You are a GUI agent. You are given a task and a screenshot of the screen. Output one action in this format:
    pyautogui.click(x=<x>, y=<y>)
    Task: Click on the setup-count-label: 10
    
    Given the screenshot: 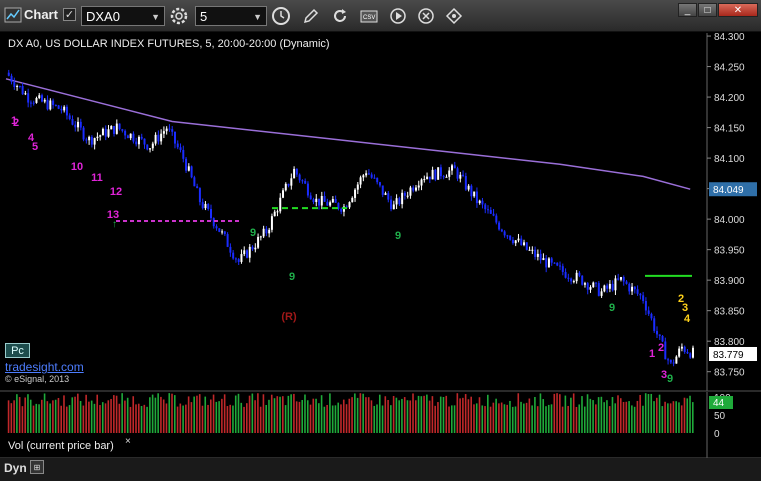 What is the action you would take?
    pyautogui.click(x=77, y=167)
    